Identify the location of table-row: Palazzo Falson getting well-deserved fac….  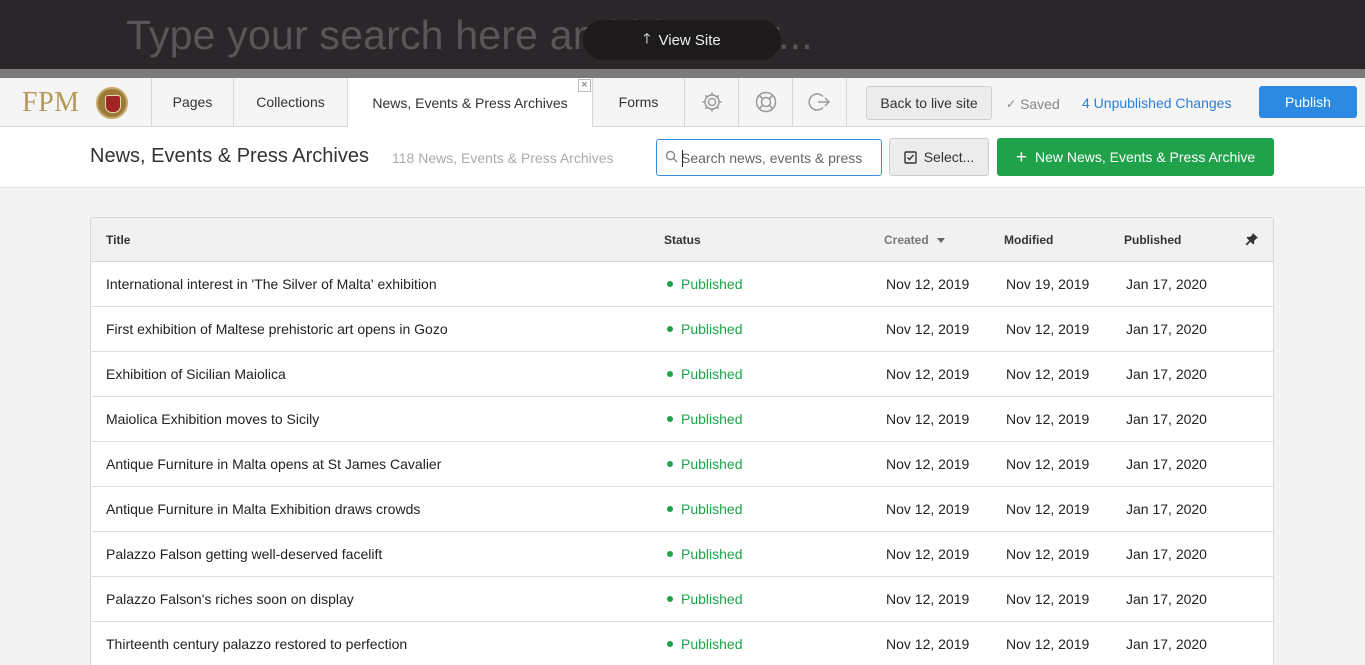
(682, 554).